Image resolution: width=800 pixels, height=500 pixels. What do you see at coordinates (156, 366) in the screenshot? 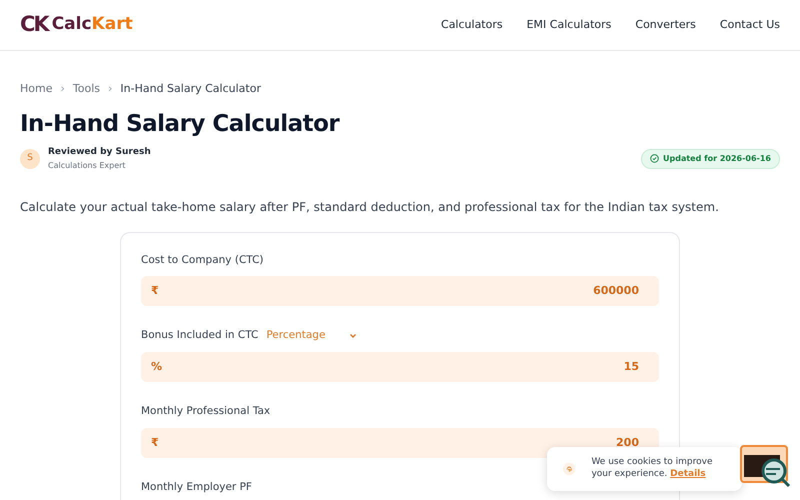
I see `unit-label: %` at bounding box center [156, 366].